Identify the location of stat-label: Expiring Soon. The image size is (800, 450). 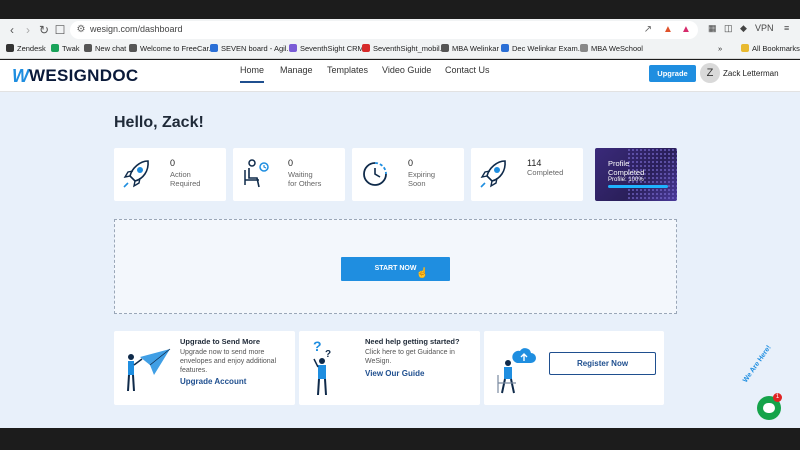
(422, 179).